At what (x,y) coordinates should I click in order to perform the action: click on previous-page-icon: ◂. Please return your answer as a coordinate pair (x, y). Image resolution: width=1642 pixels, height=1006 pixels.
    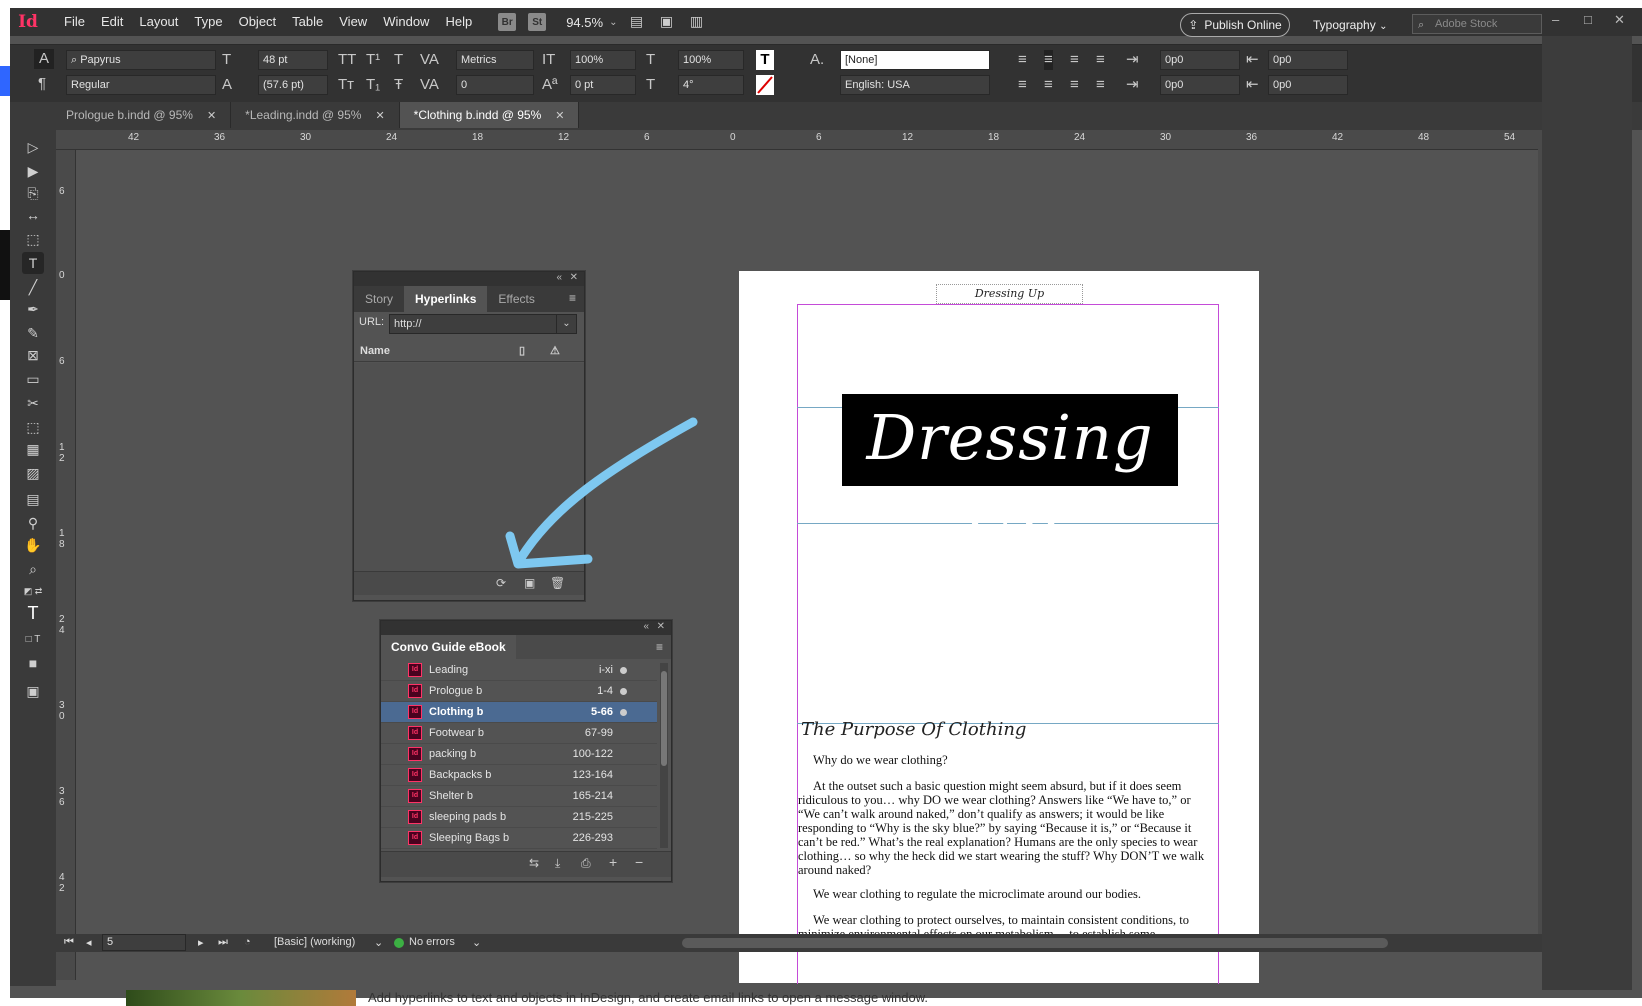
    Looking at the image, I should click on (89, 942).